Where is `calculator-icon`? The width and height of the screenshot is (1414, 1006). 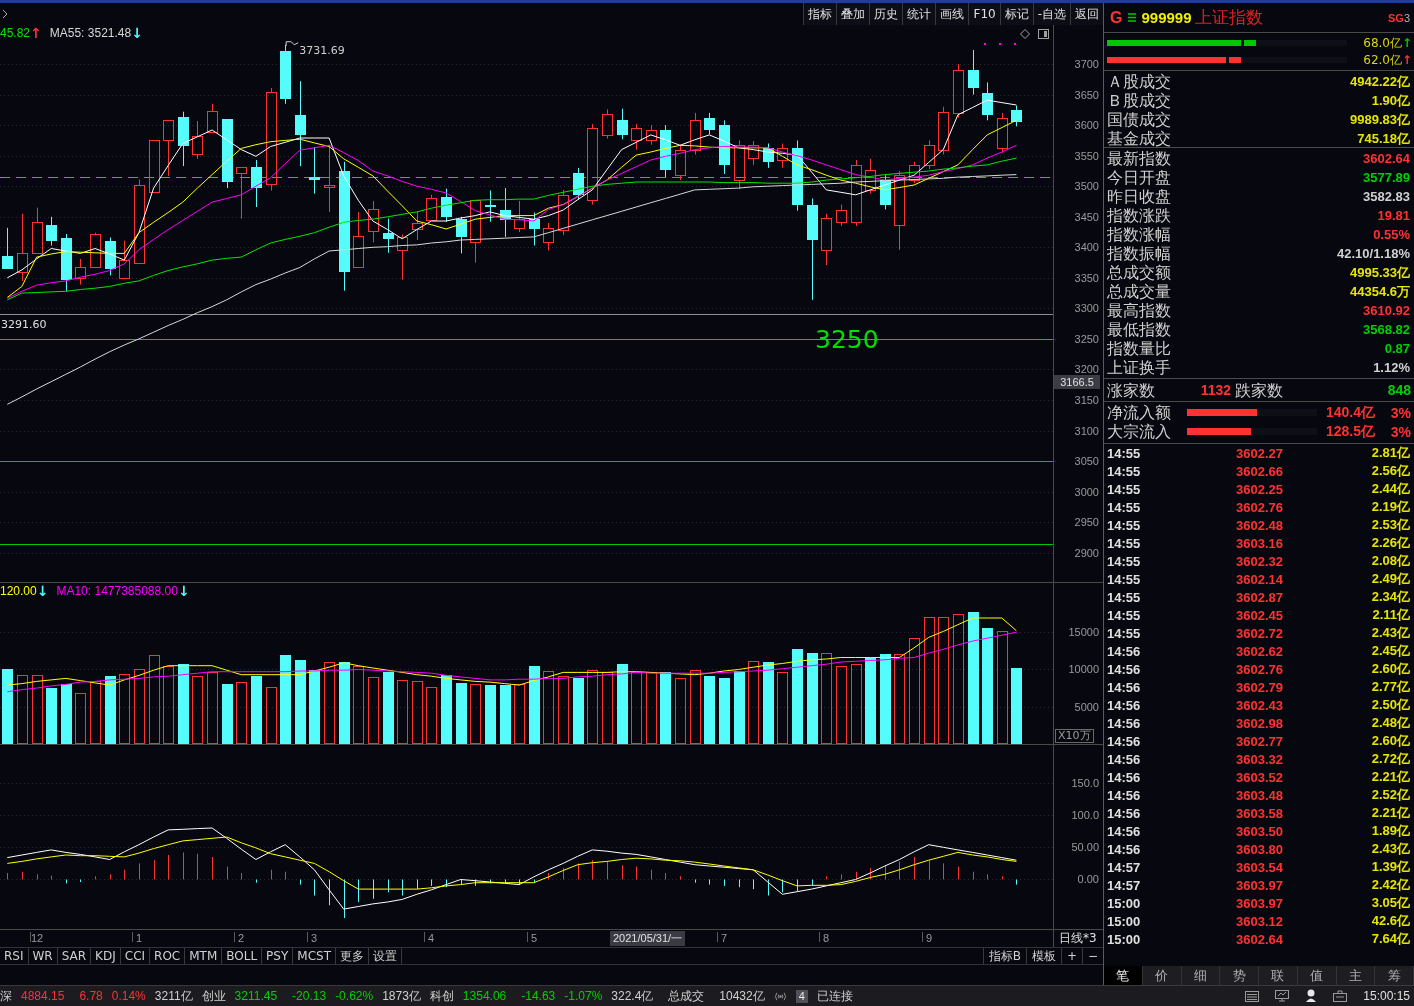
calculator-icon is located at coordinates (1252, 996).